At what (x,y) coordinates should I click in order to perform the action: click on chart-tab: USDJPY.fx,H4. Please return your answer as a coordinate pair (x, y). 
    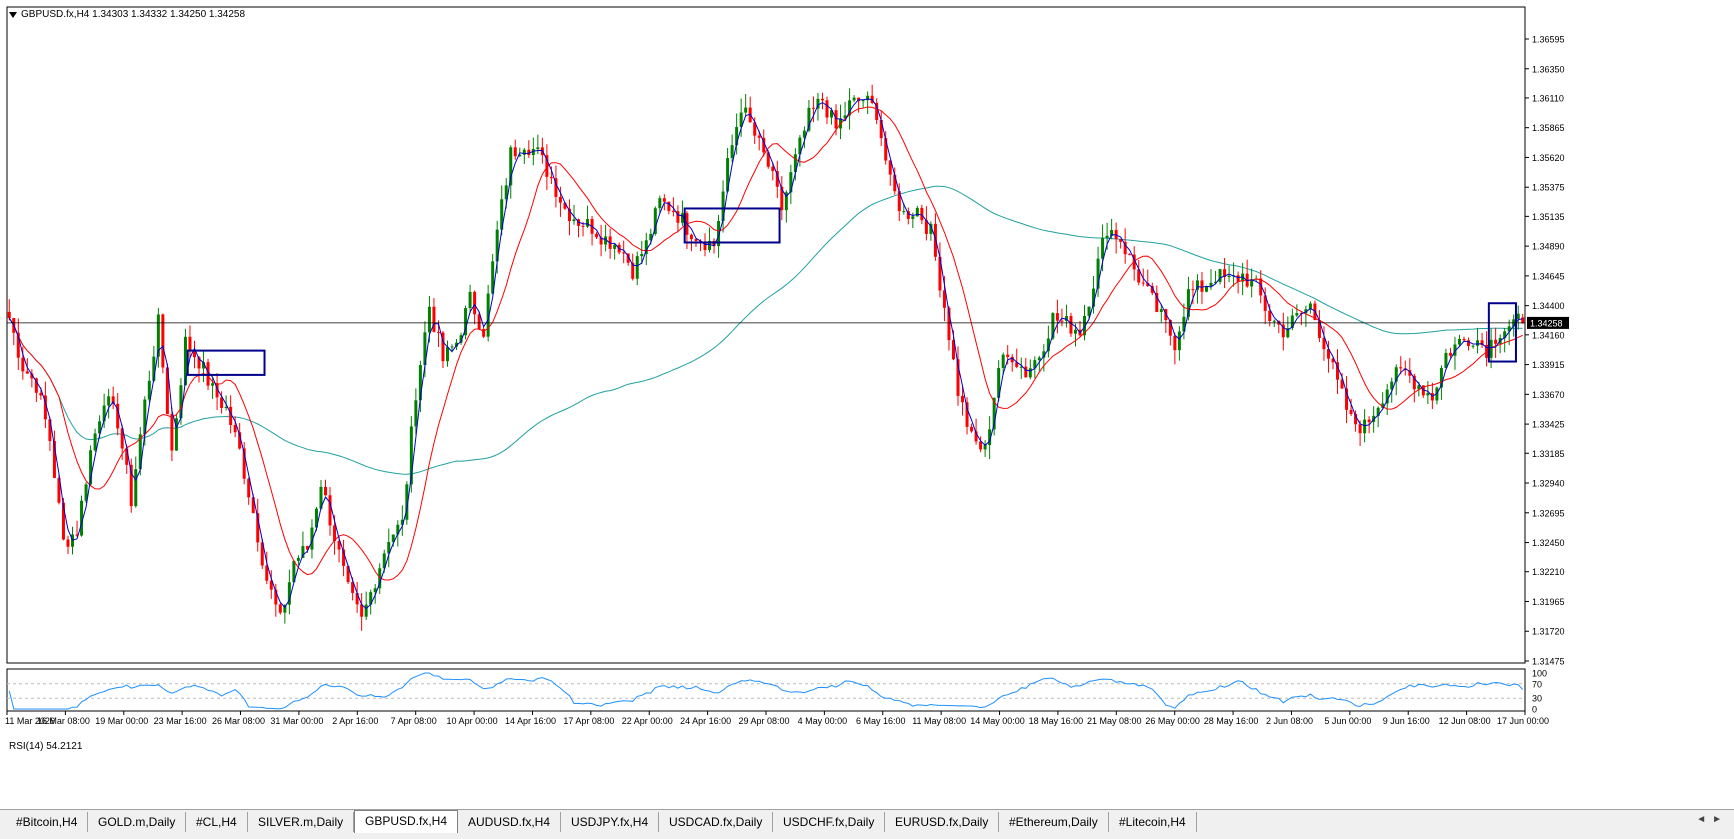
    Looking at the image, I should click on (610, 822).